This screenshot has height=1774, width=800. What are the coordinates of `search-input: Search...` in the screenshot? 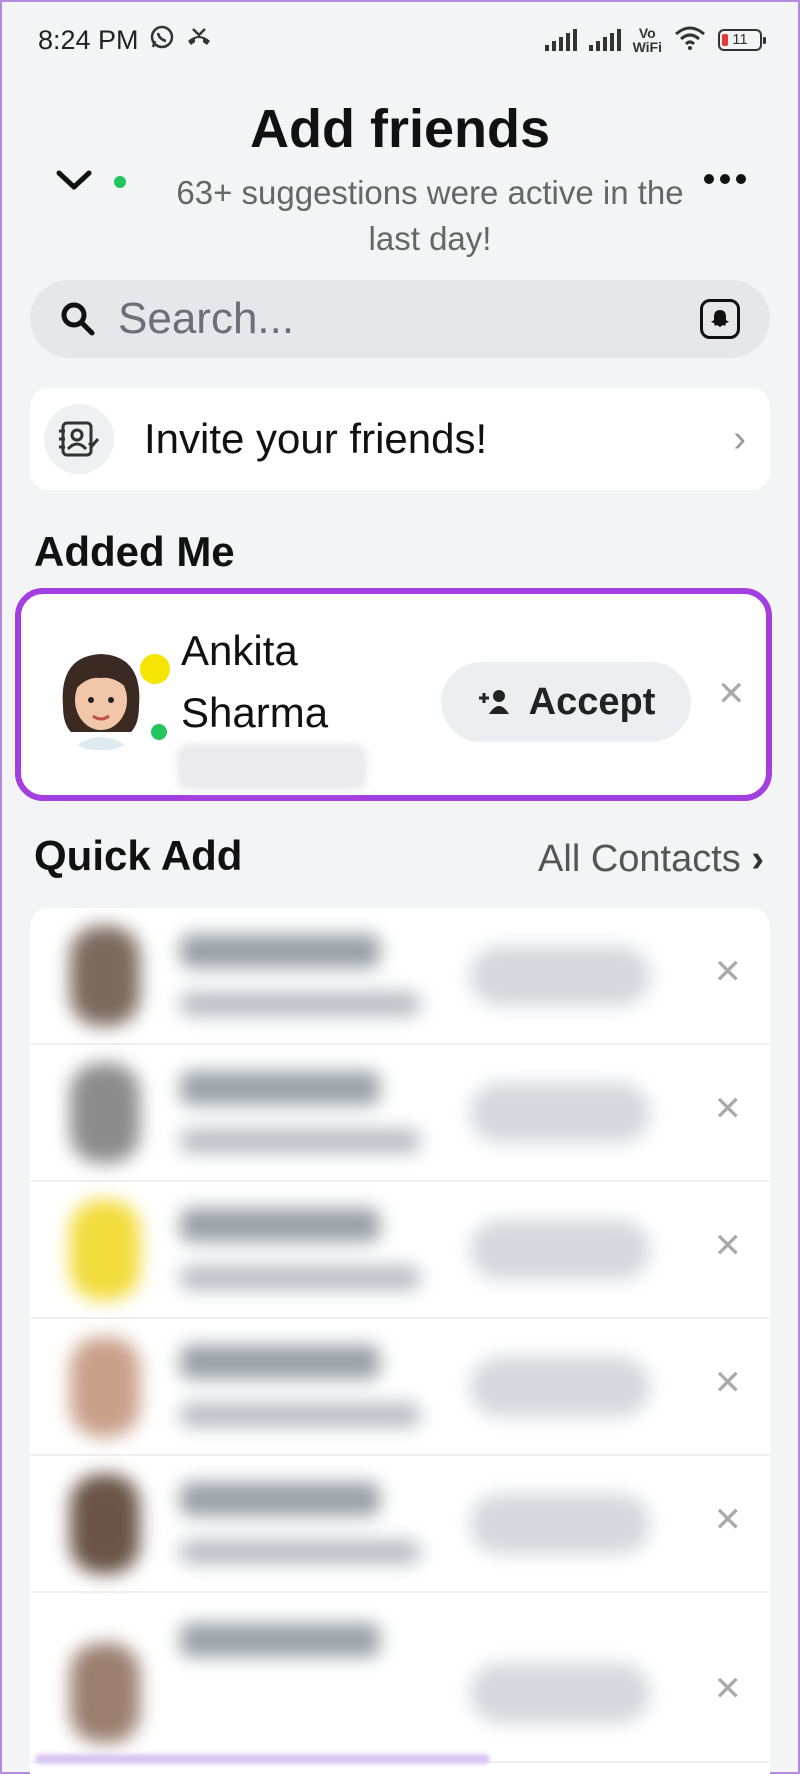 It's located at (409, 319).